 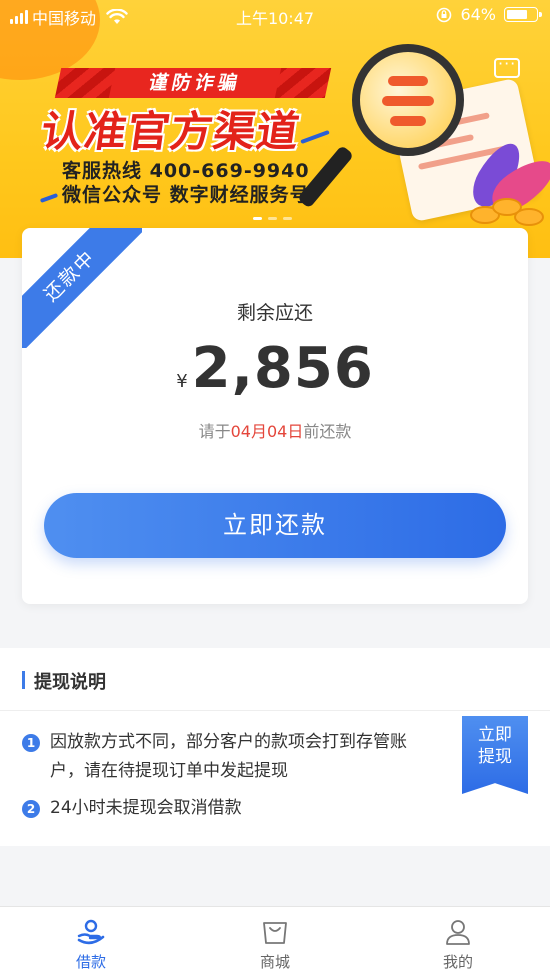 What do you see at coordinates (275, 15) in the screenshot?
I see `status-bar: 中国移动 上午10:47 64%` at bounding box center [275, 15].